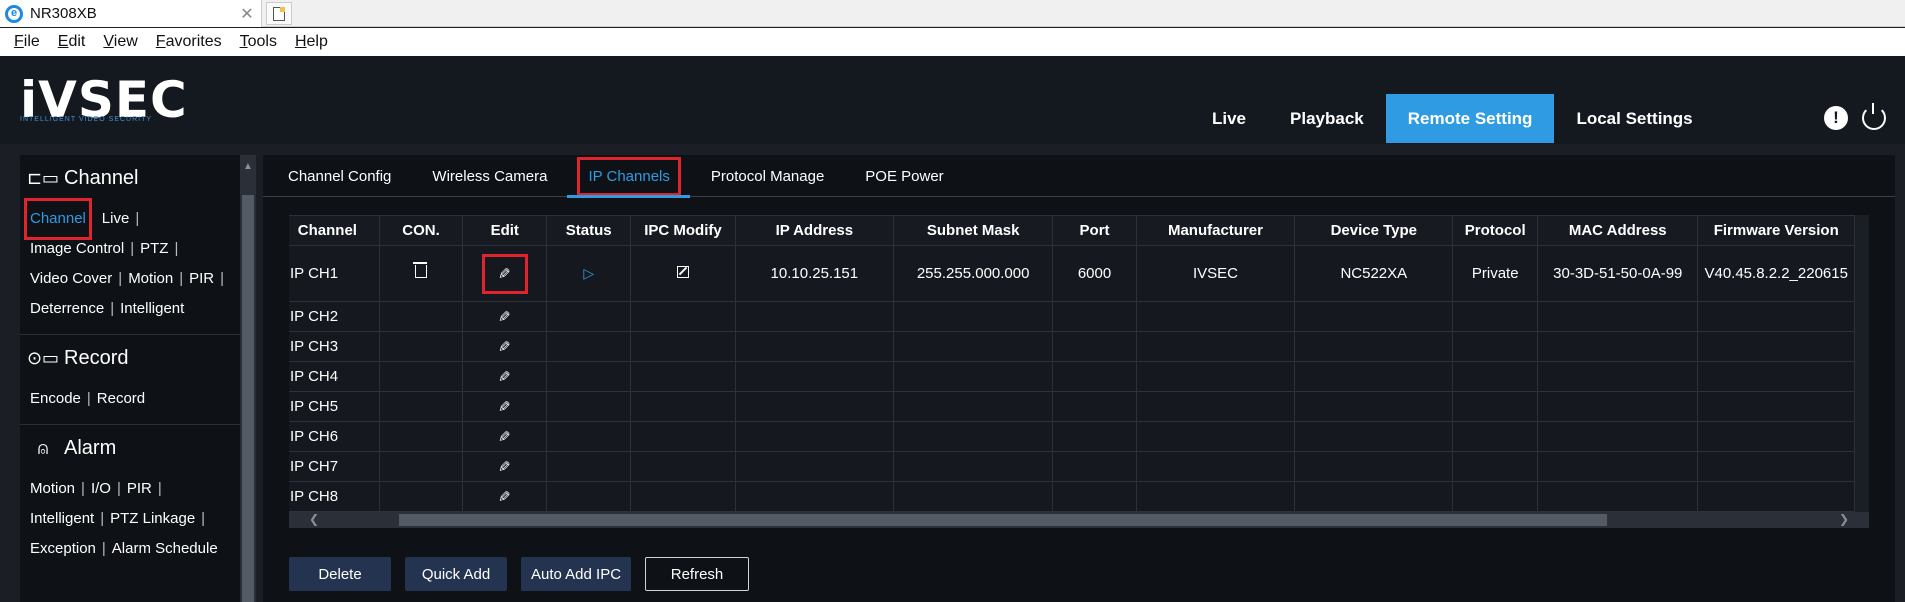  I want to click on section-title-channel: ⊏▭ Channel, so click(133, 178).